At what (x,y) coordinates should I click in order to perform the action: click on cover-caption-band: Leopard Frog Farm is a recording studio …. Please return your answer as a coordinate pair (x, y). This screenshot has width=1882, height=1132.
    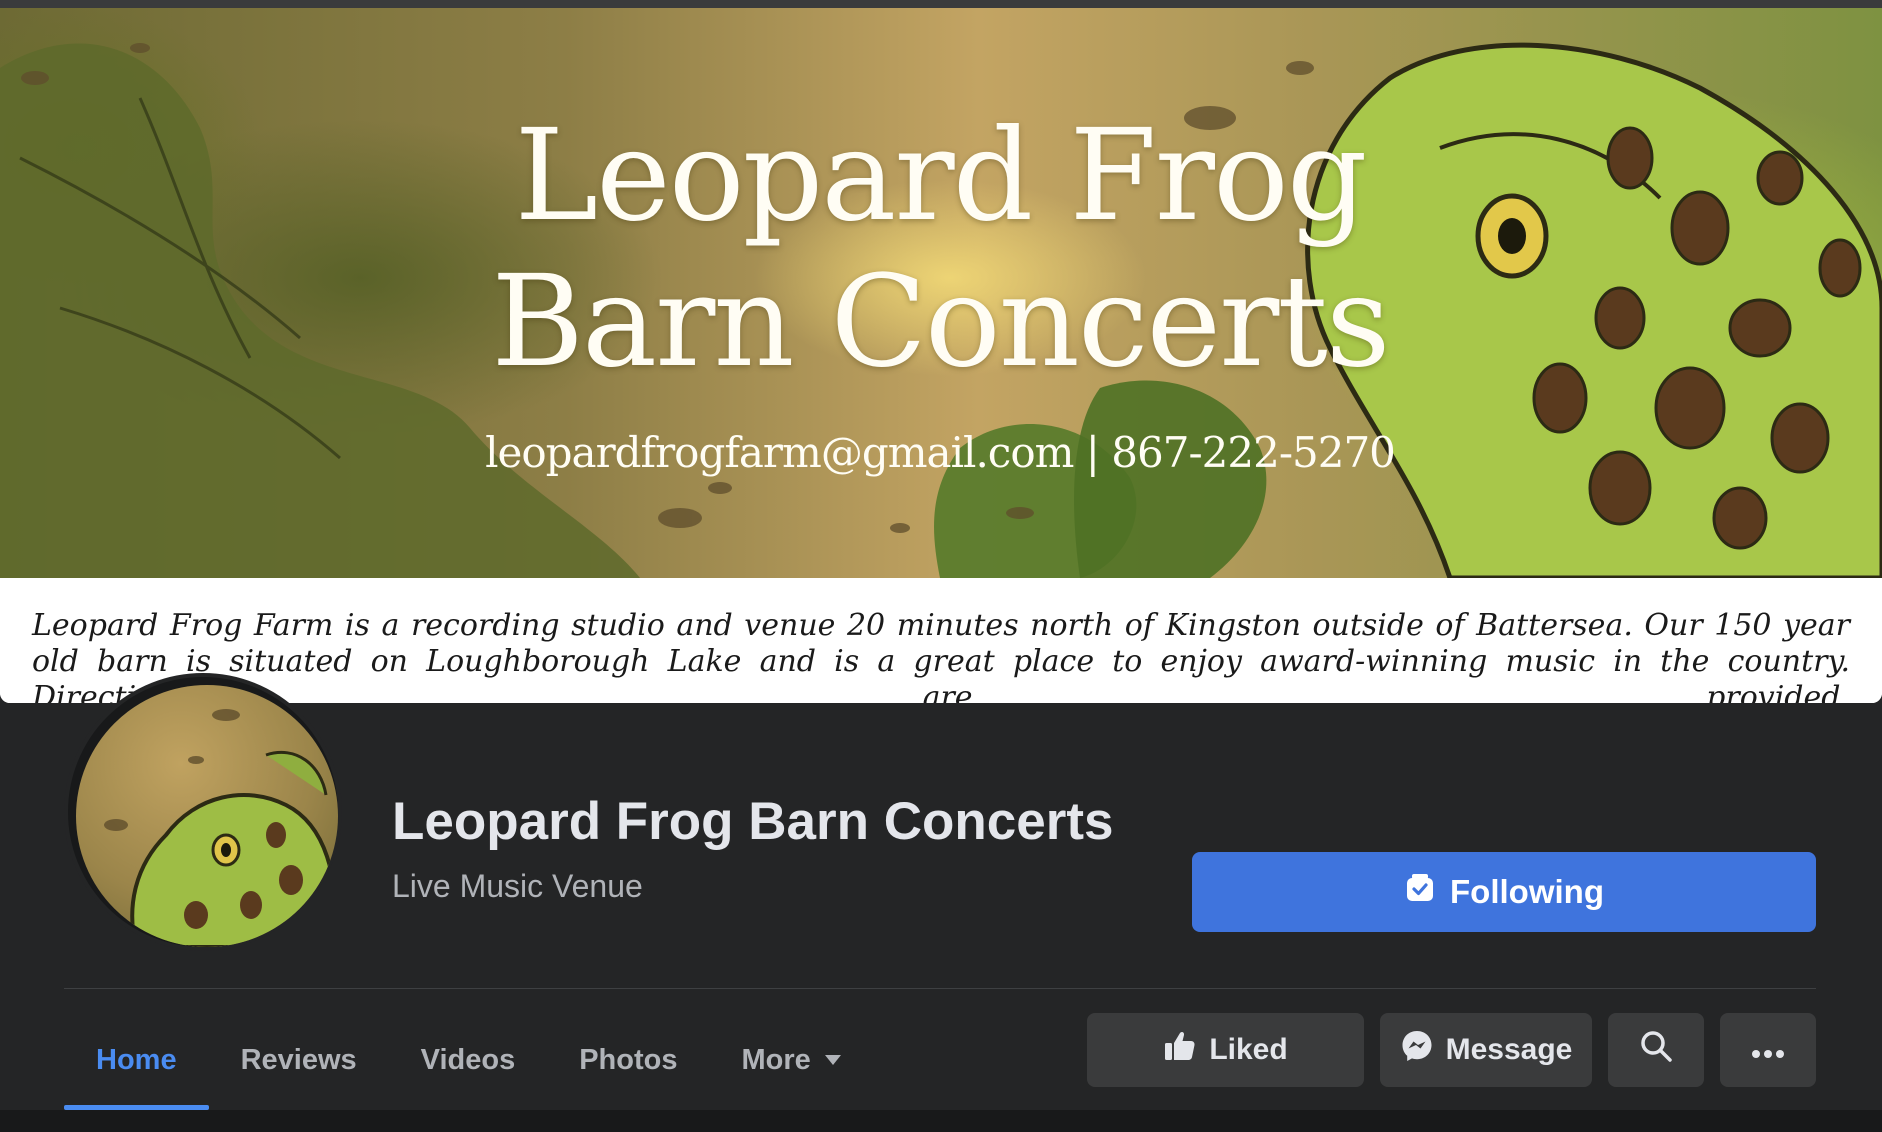
    Looking at the image, I should click on (941, 640).